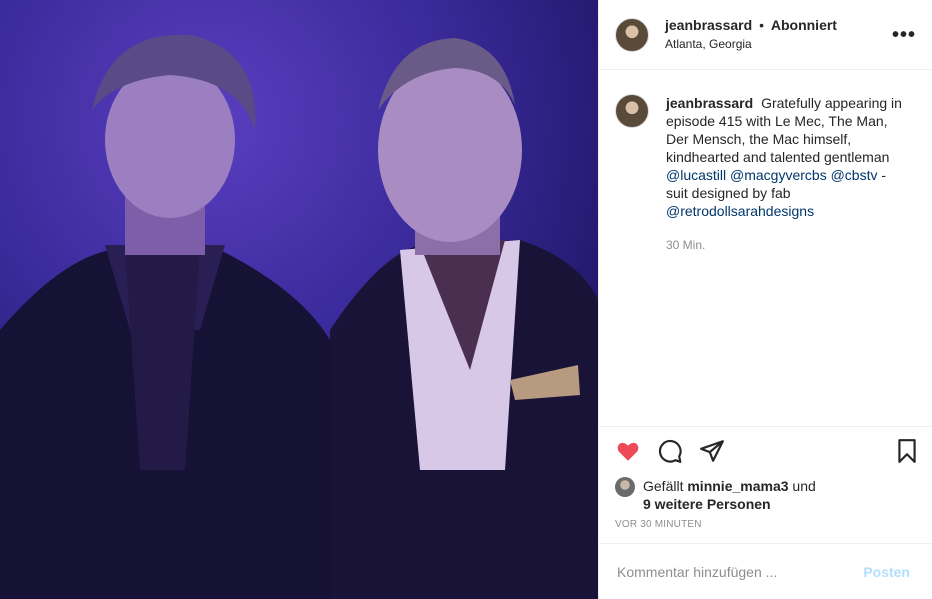  I want to click on likes-prefix: Gefällt, so click(663, 486).